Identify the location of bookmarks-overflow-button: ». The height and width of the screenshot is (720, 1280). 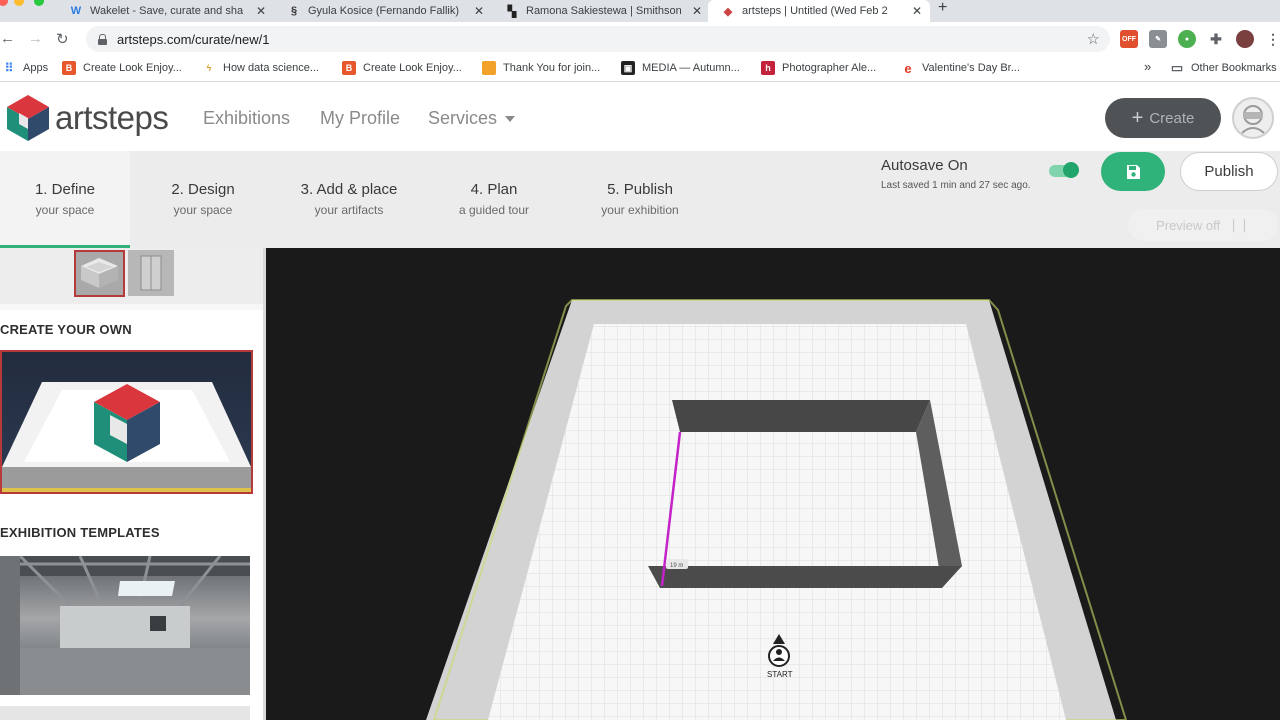
(1147, 66).